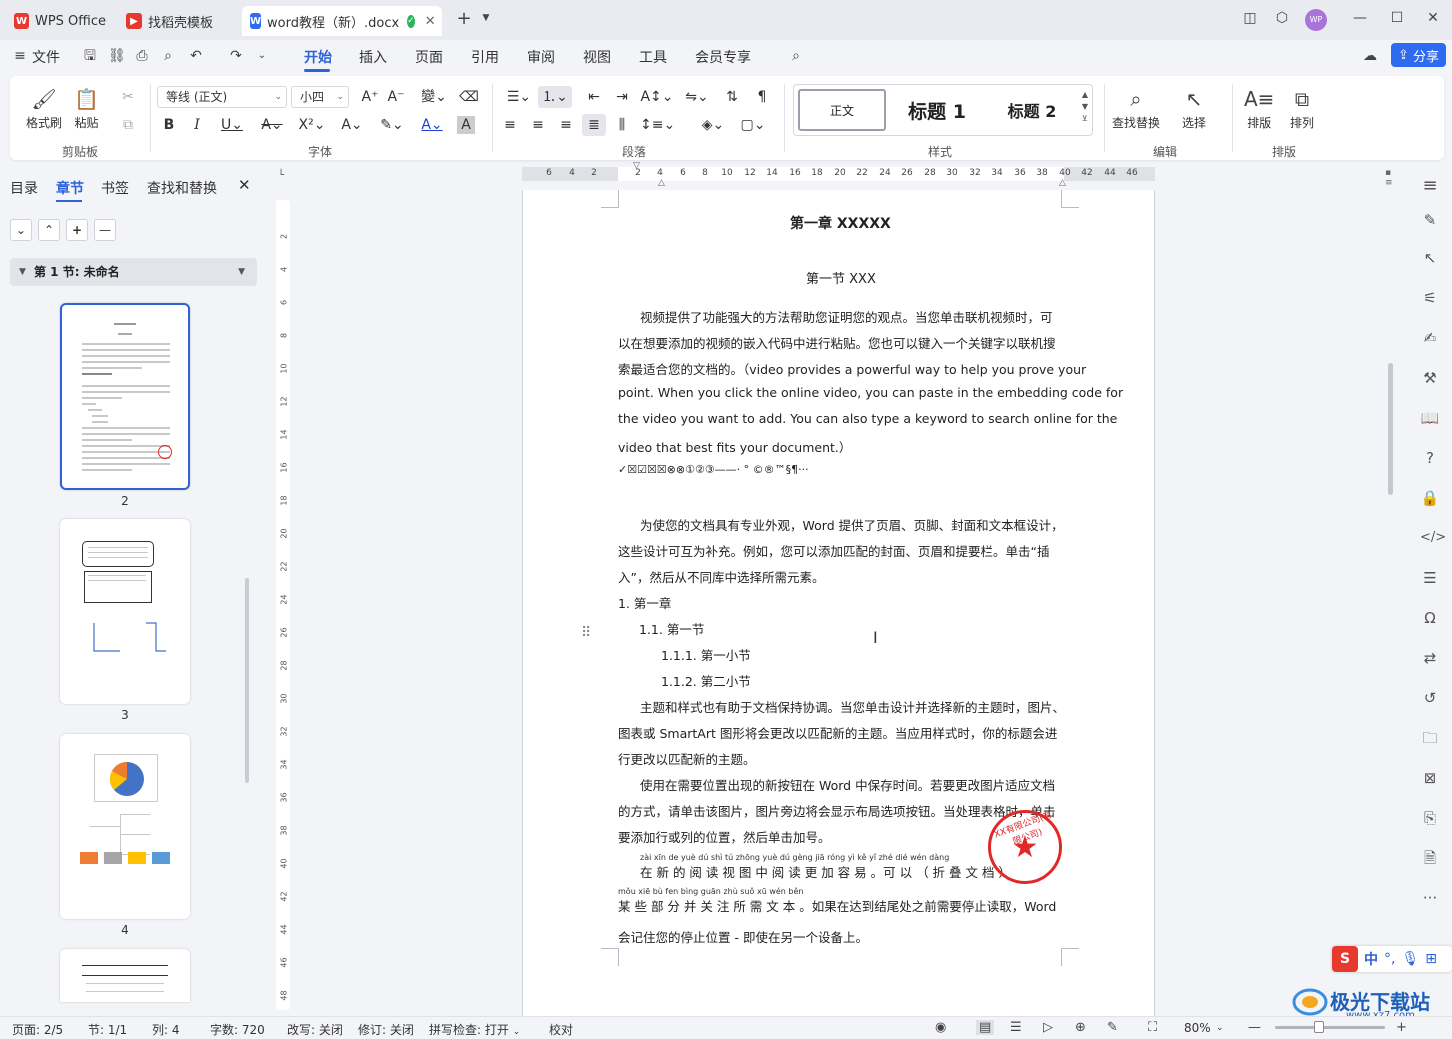 The image size is (1452, 1039). What do you see at coordinates (1430, 898) in the screenshot?
I see `more-icon: ···` at bounding box center [1430, 898].